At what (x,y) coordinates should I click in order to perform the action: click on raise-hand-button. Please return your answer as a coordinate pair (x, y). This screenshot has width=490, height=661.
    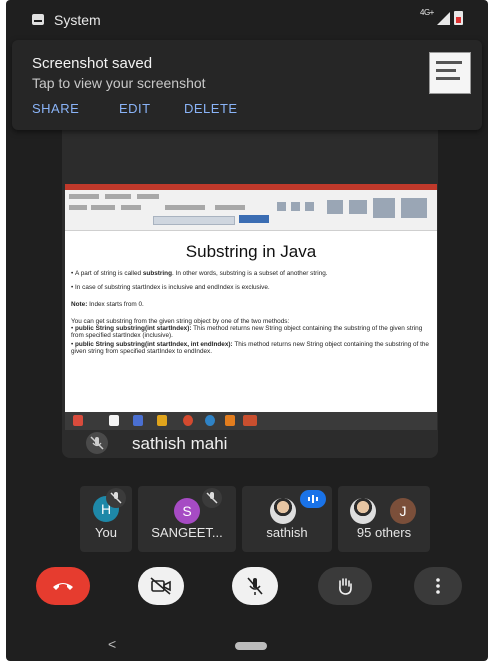
    Looking at the image, I should click on (345, 586).